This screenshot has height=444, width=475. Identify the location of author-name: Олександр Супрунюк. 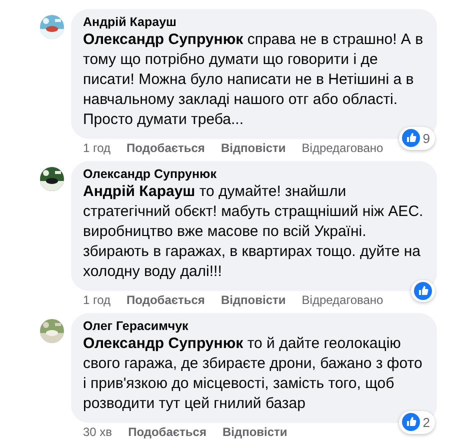
(149, 174).